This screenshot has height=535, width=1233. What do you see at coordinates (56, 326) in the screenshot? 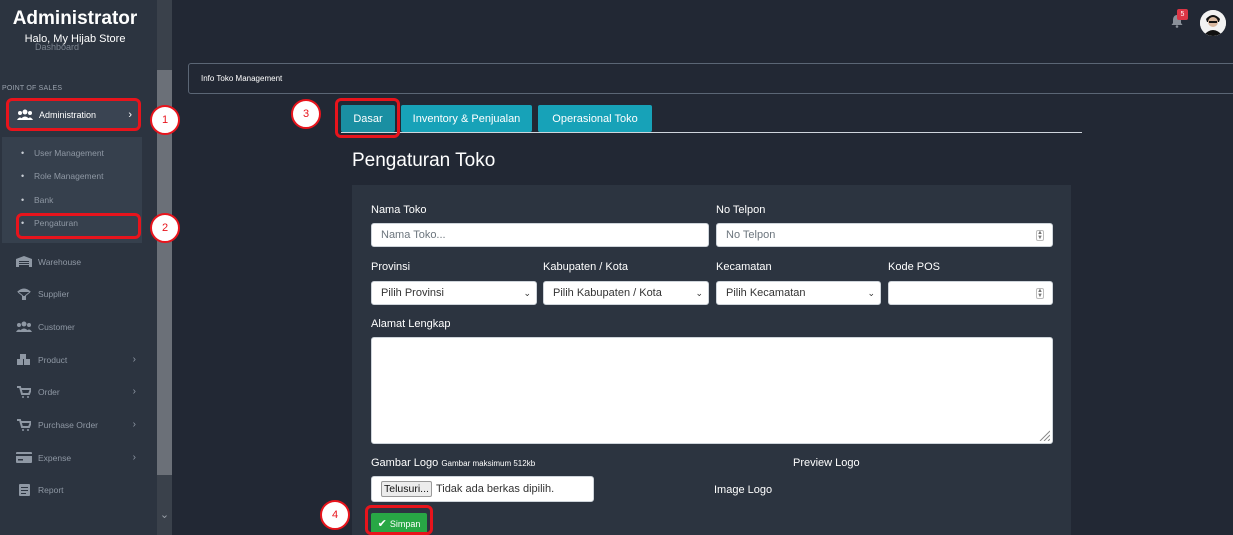
I see `sidebar-item-label: Customer` at bounding box center [56, 326].